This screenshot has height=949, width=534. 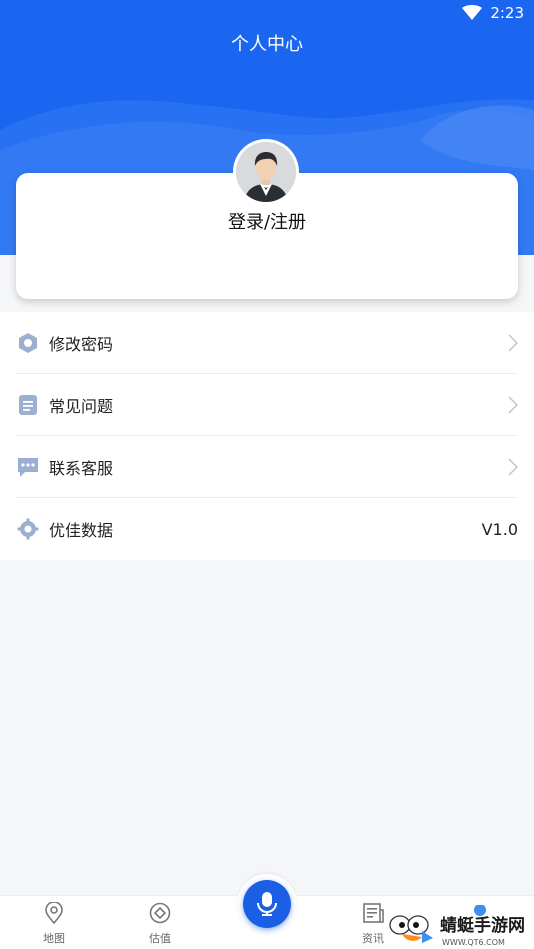 What do you see at coordinates (81, 344) in the screenshot?
I see `menu-item-label: 修改密码` at bounding box center [81, 344].